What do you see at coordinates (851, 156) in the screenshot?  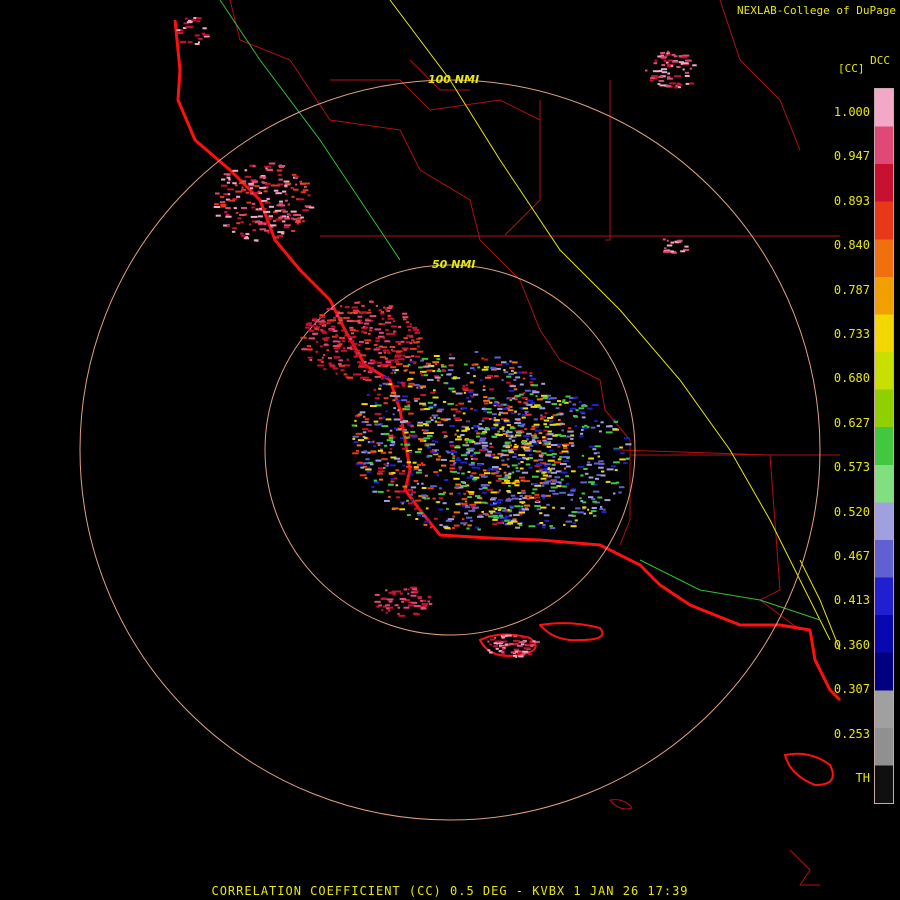 I see `scale-label: 0.947` at bounding box center [851, 156].